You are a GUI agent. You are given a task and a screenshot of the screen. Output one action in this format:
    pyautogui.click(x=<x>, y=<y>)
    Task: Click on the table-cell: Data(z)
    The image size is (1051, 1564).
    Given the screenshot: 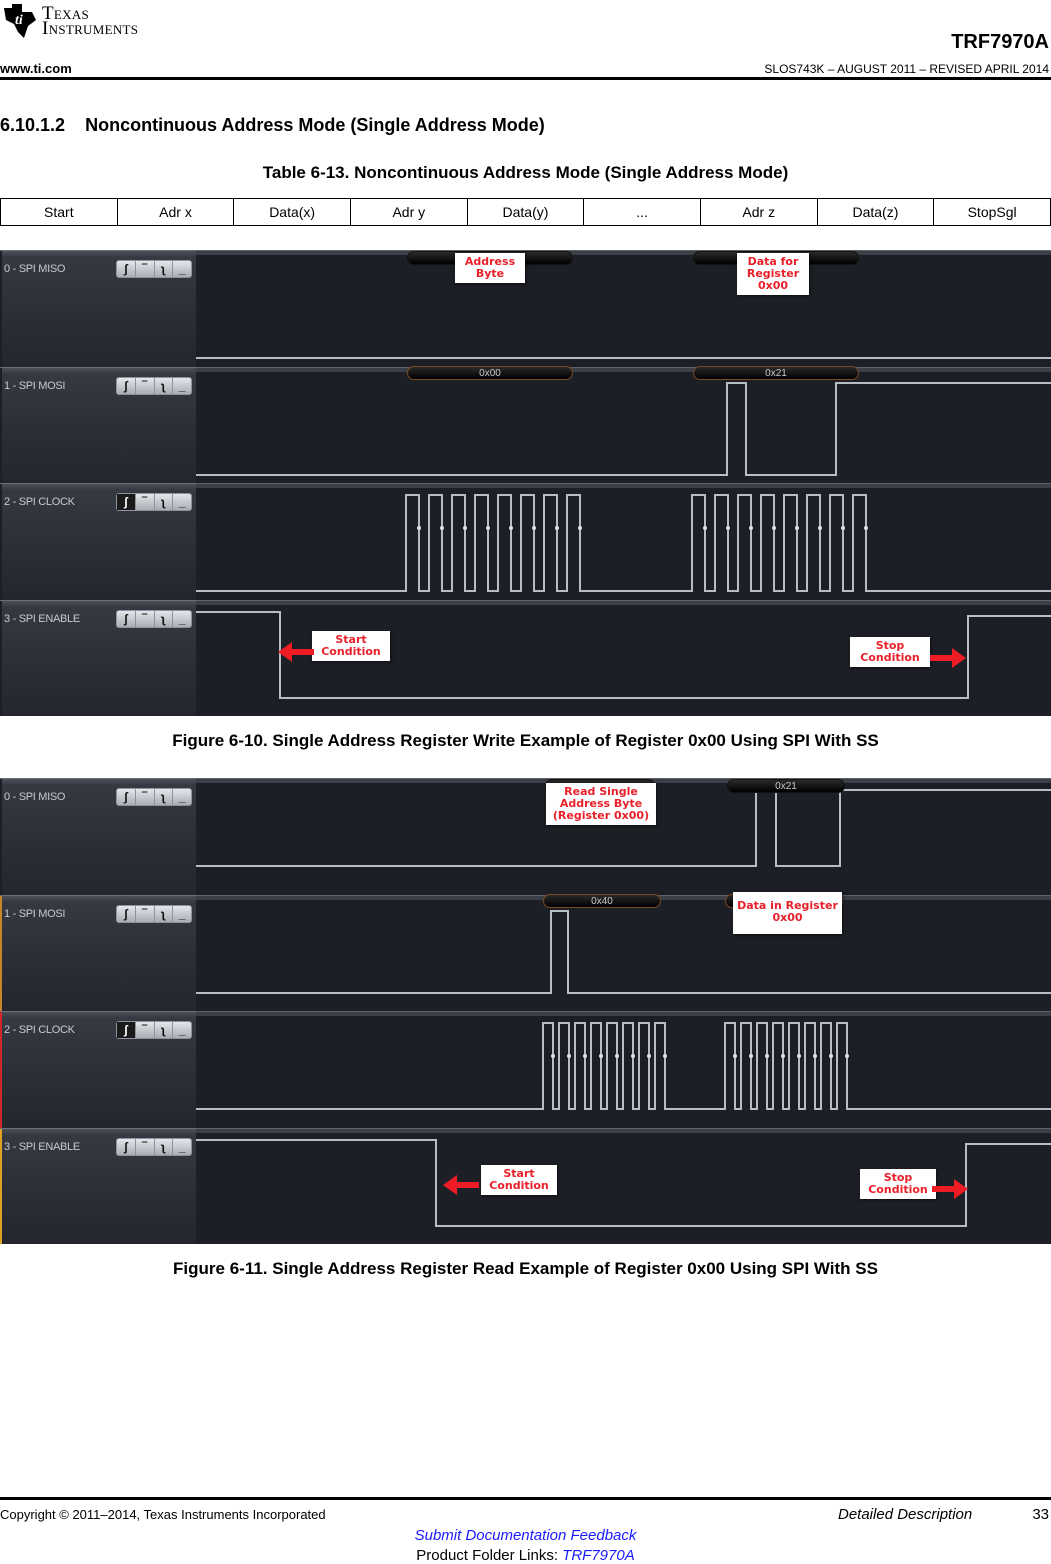 What is the action you would take?
    pyautogui.click(x=875, y=212)
    